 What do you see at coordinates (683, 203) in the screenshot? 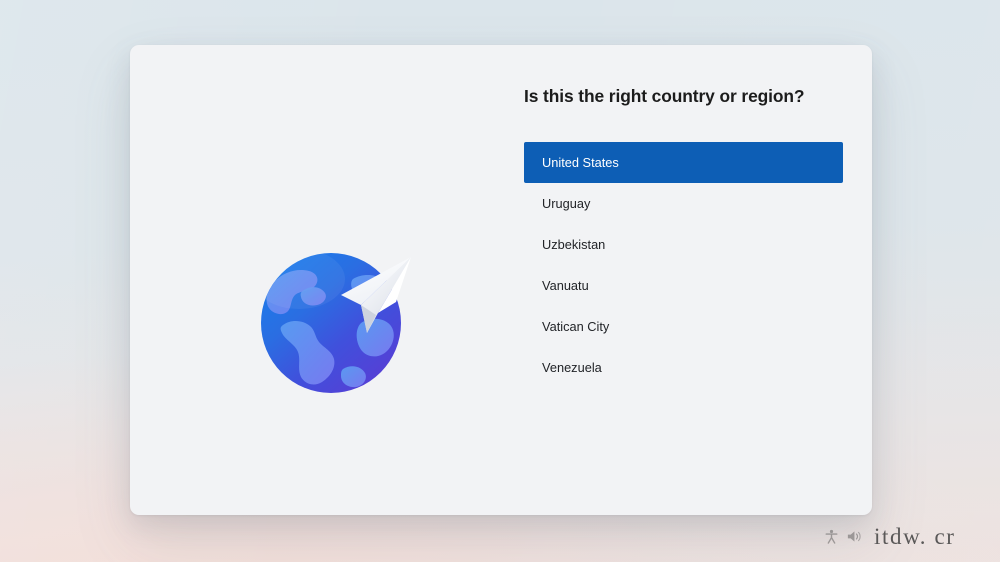
I see `country-list-item-uruguay: Uruguay` at bounding box center [683, 203].